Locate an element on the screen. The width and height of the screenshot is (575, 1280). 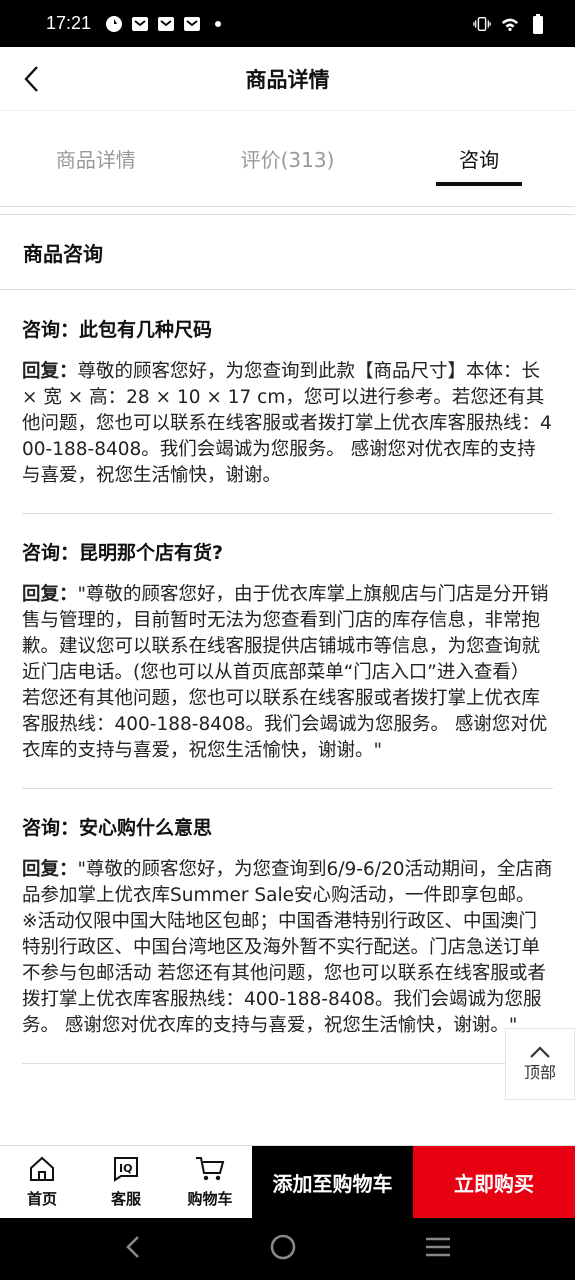
system-navigation-bar is located at coordinates (287, 1249).